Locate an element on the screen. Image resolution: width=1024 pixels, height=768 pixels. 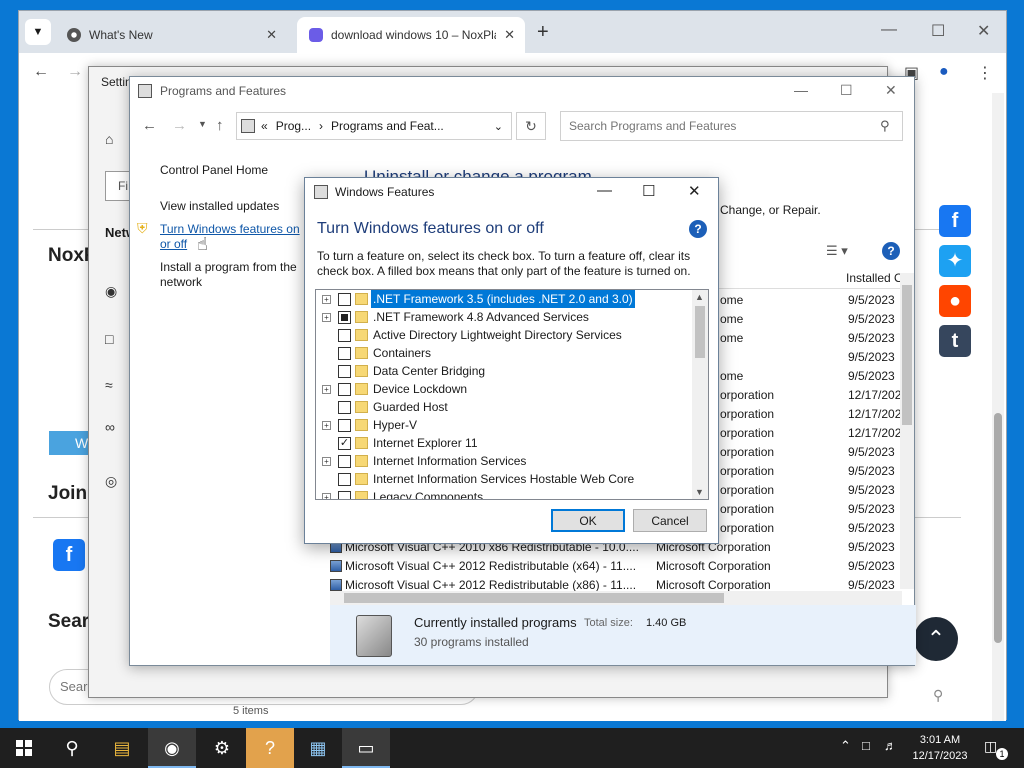
home-icon: ⌂ is located at coordinates (109, 139).